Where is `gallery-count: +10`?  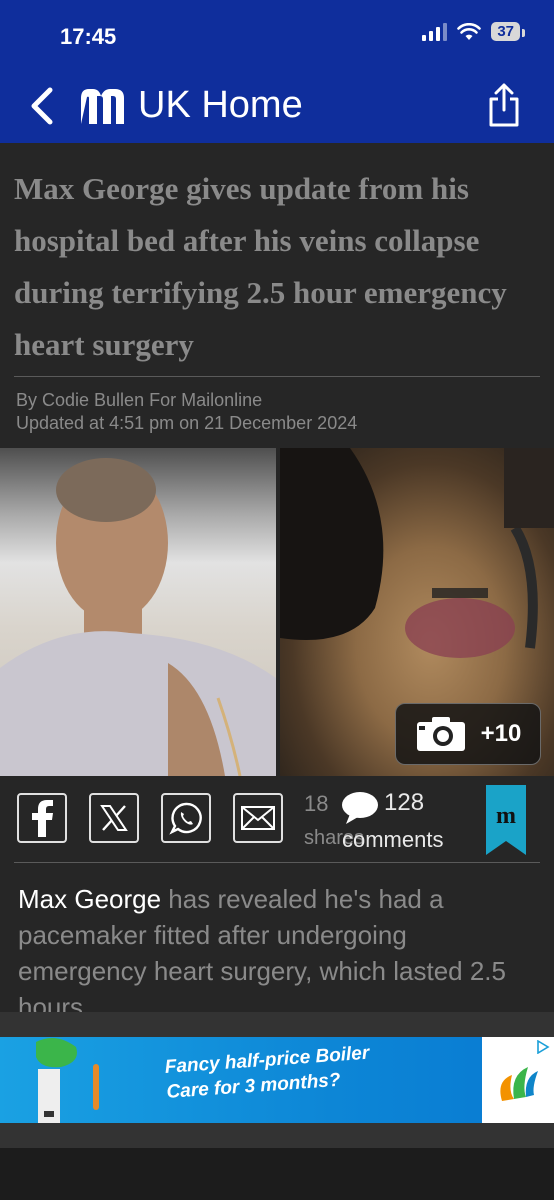 gallery-count: +10 is located at coordinates (501, 733).